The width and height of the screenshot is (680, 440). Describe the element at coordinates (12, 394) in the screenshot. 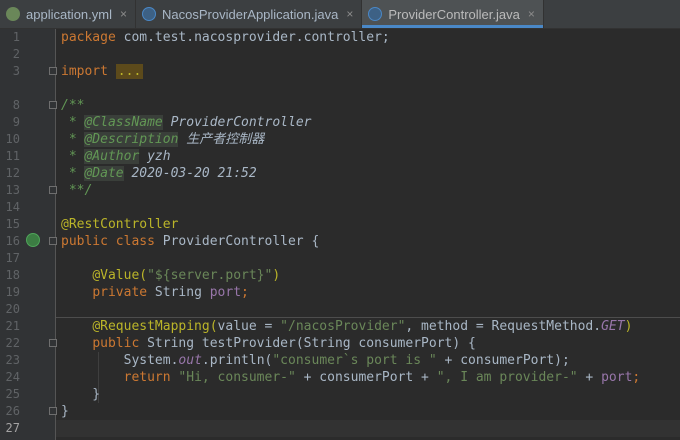

I see `line-number: 25` at that location.